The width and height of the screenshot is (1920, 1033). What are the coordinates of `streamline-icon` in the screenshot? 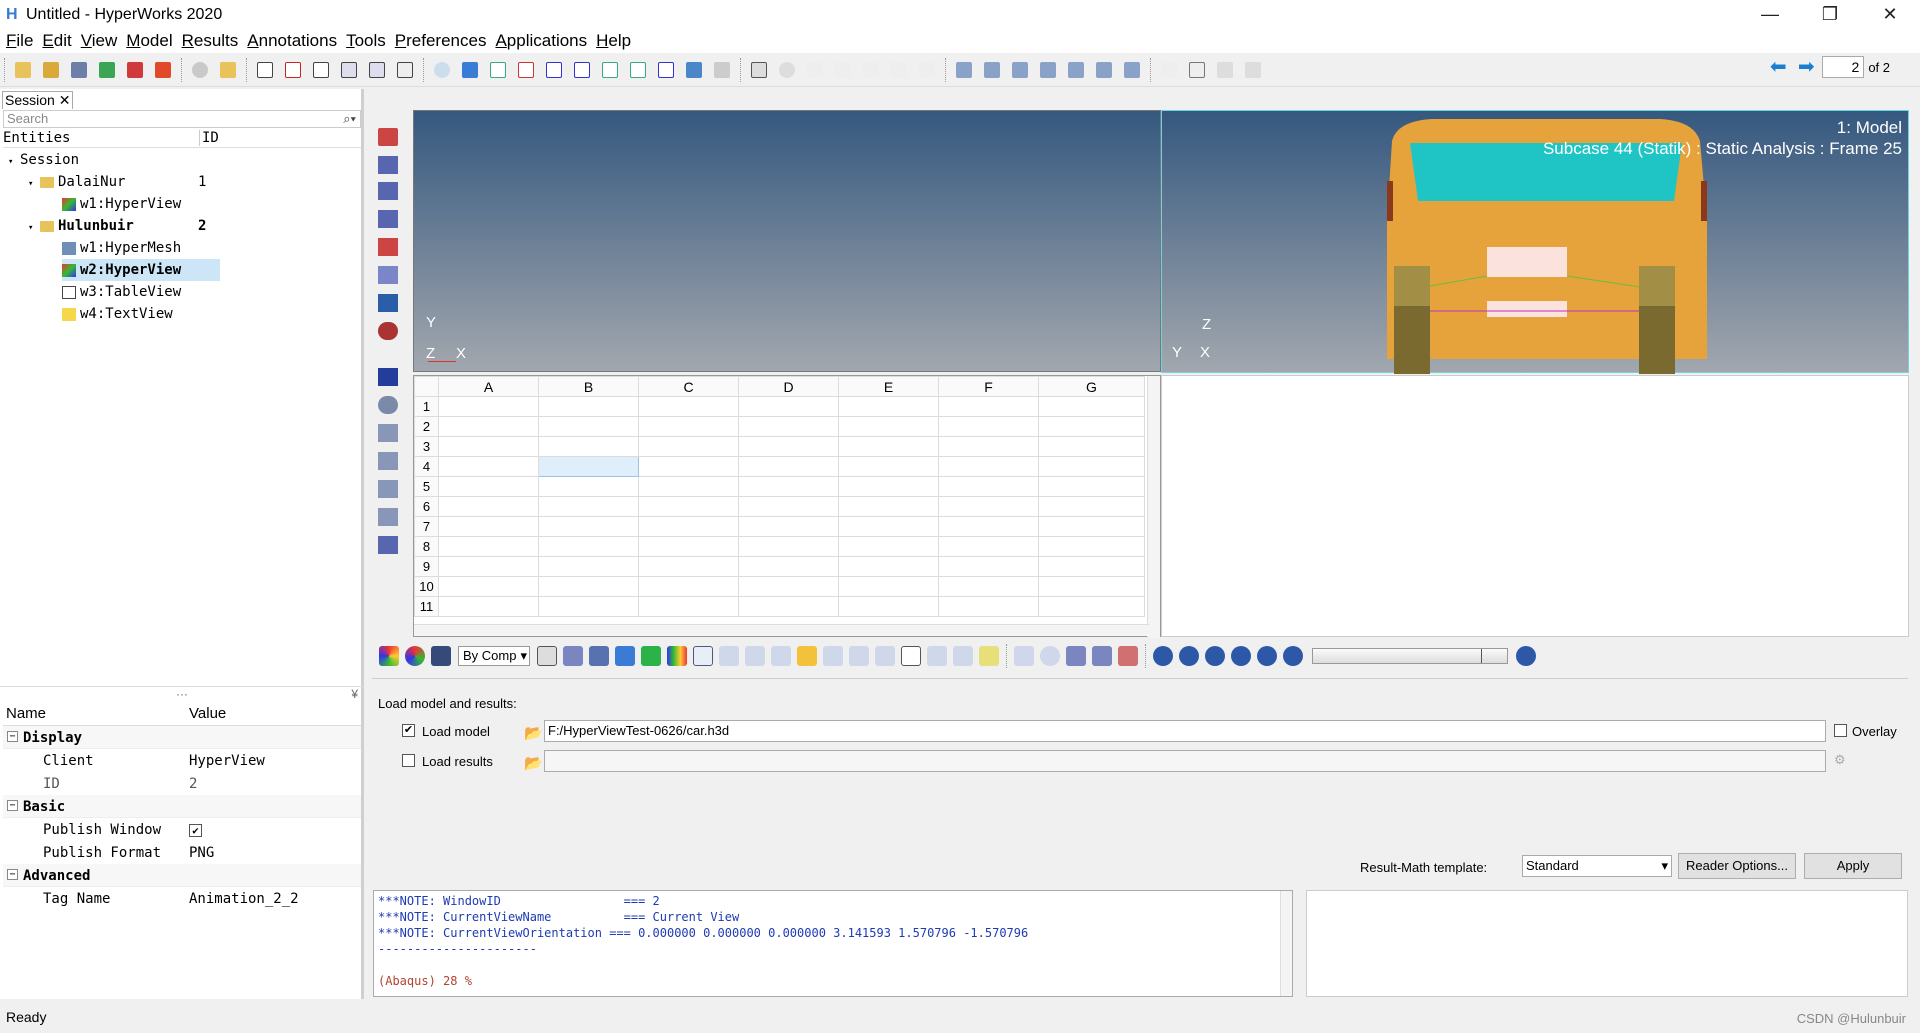 It's located at (1076, 656).